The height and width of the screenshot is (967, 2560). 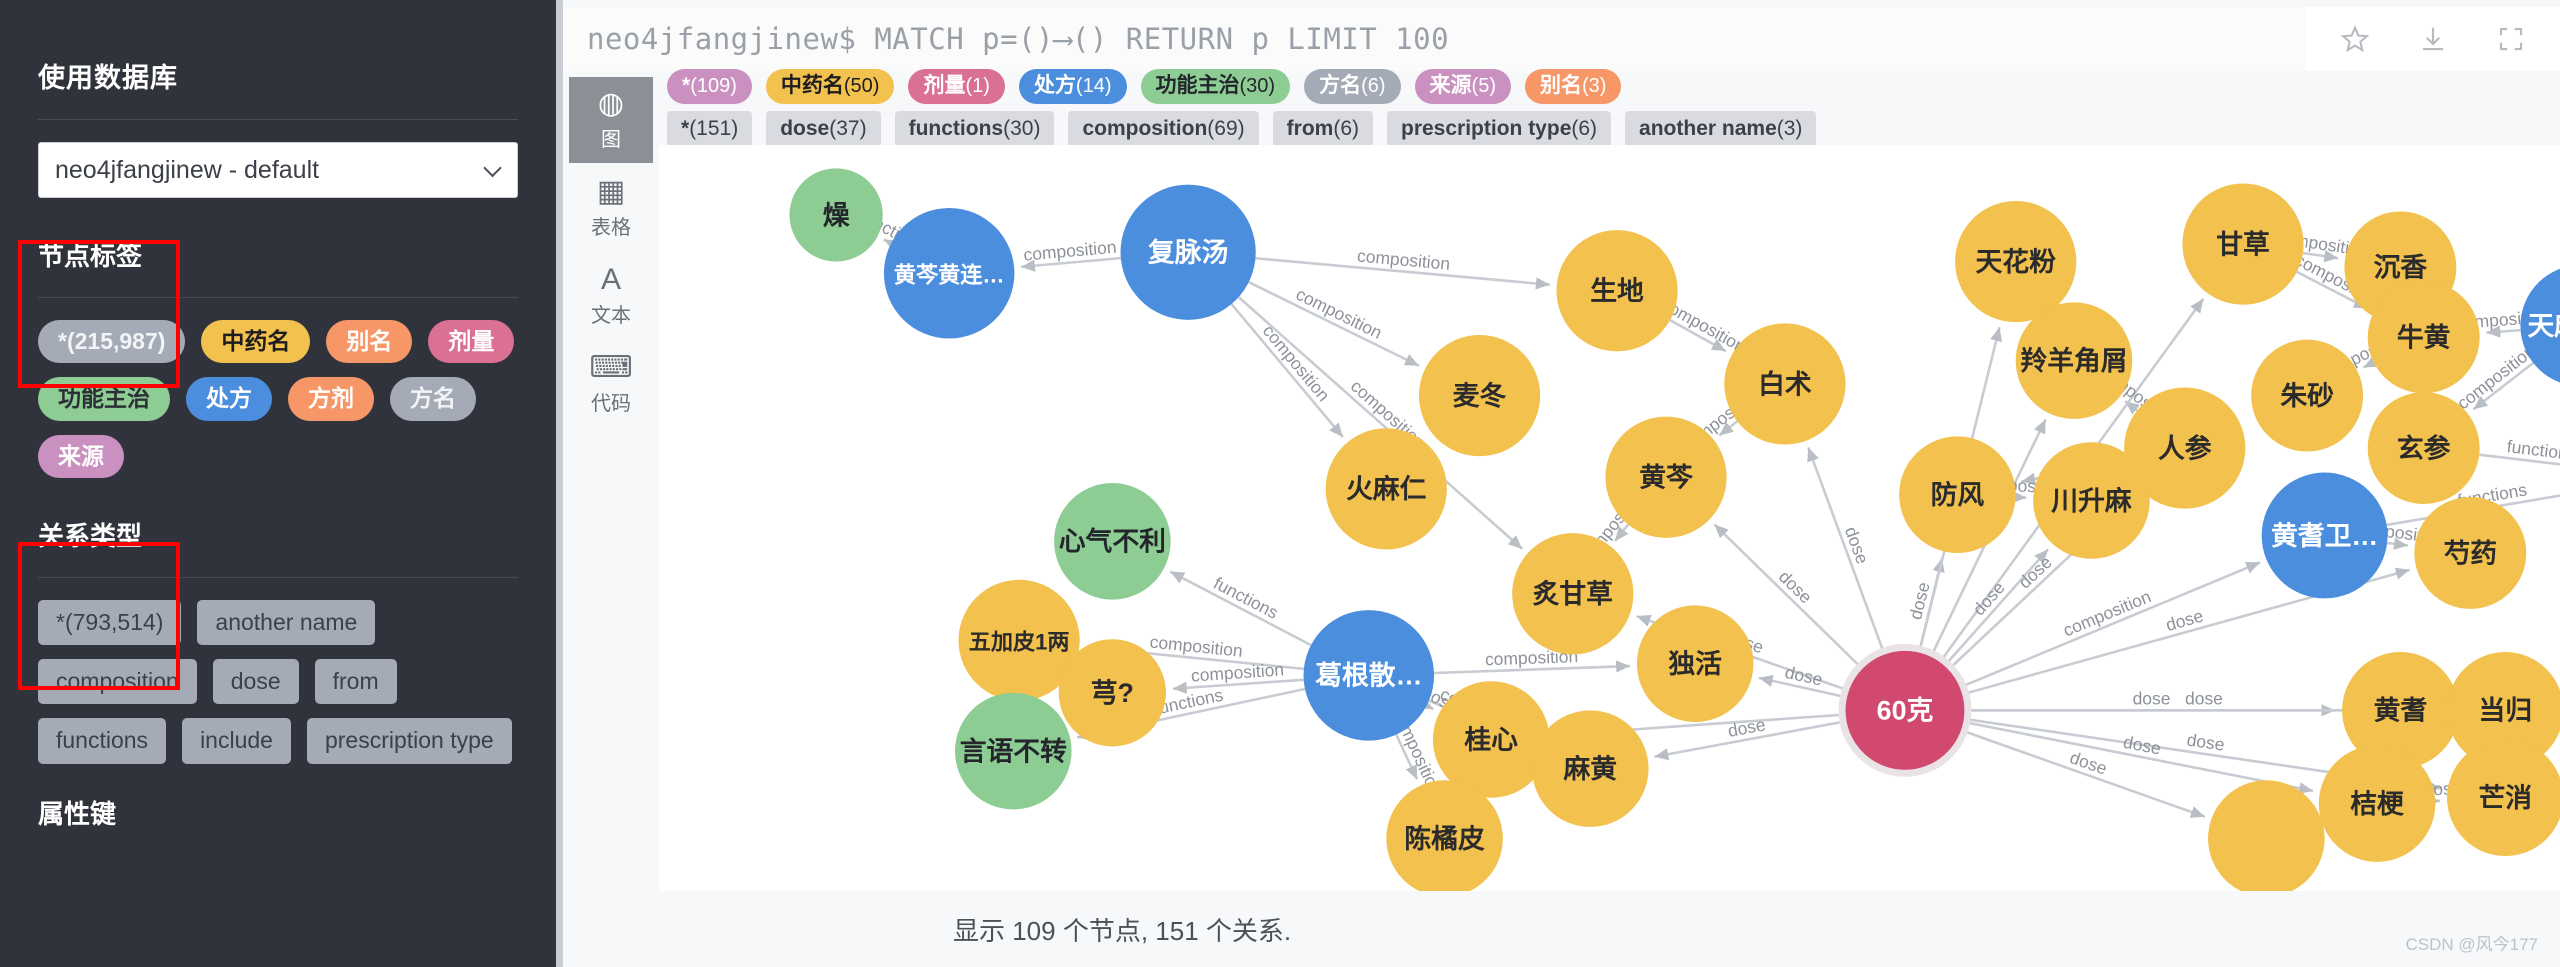 I want to click on node-label-chip: *(215,987), so click(x=112, y=342).